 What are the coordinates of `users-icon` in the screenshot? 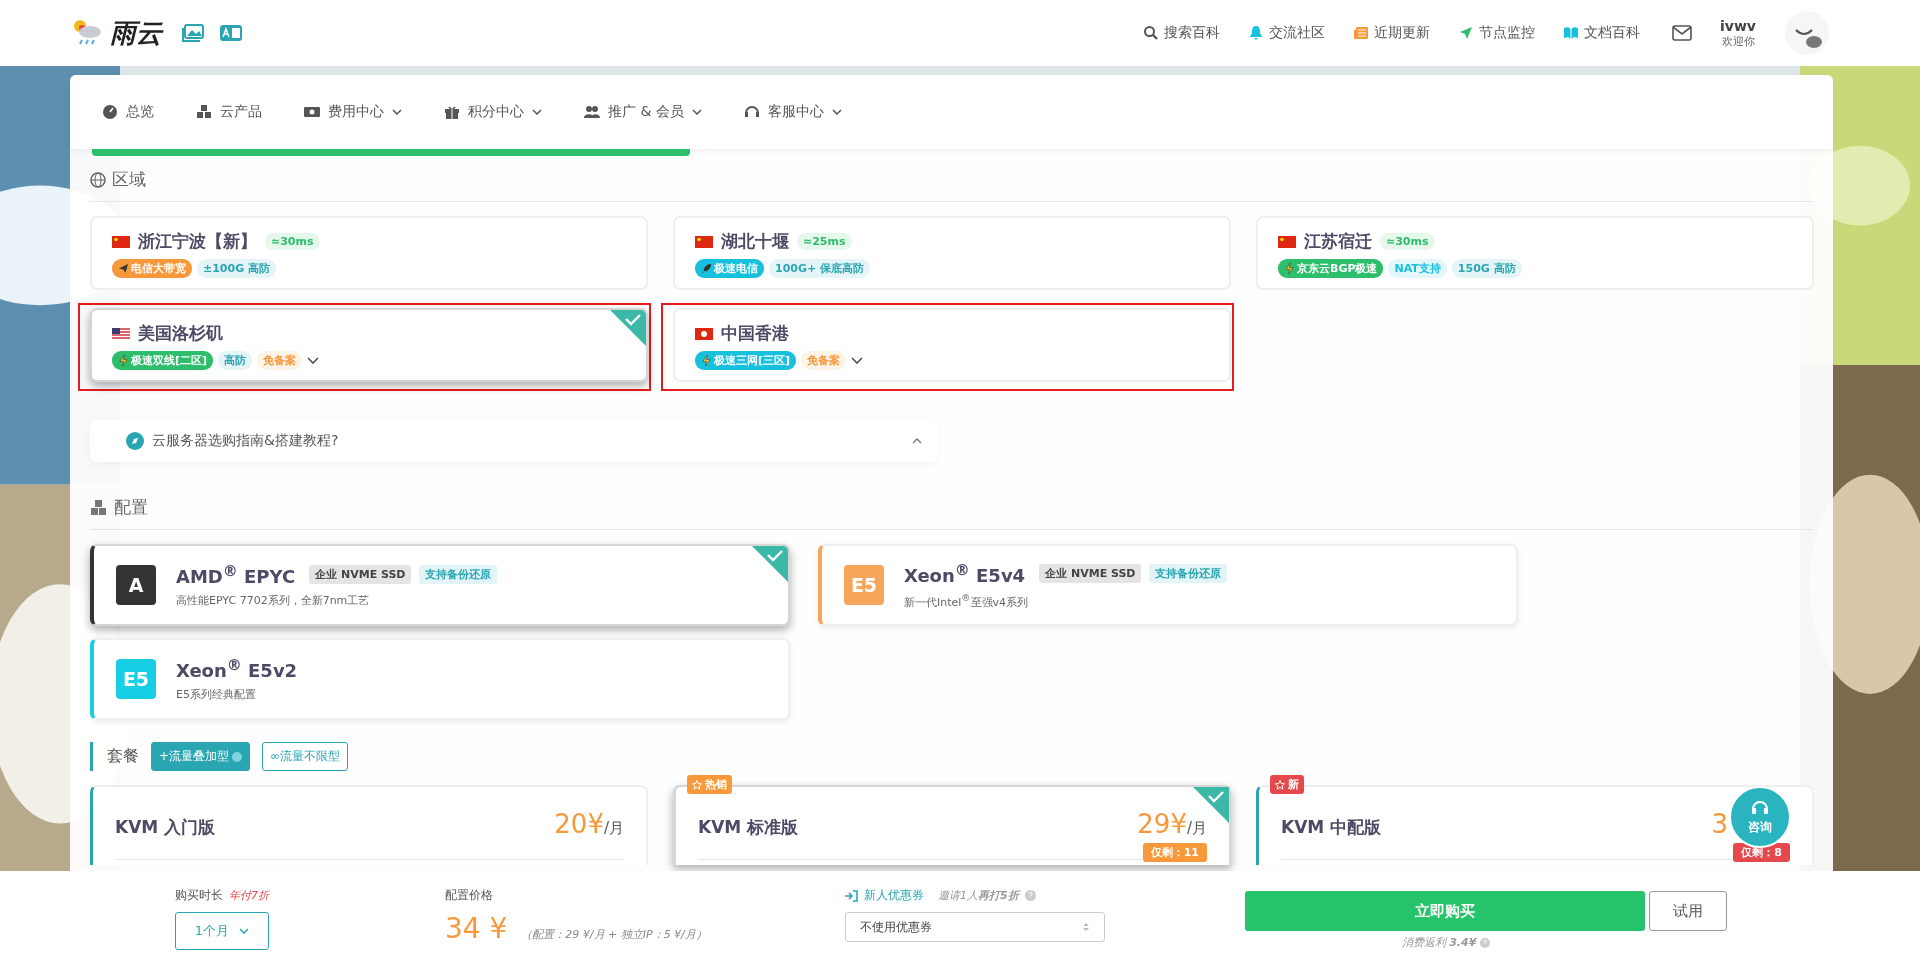 It's located at (592, 112).